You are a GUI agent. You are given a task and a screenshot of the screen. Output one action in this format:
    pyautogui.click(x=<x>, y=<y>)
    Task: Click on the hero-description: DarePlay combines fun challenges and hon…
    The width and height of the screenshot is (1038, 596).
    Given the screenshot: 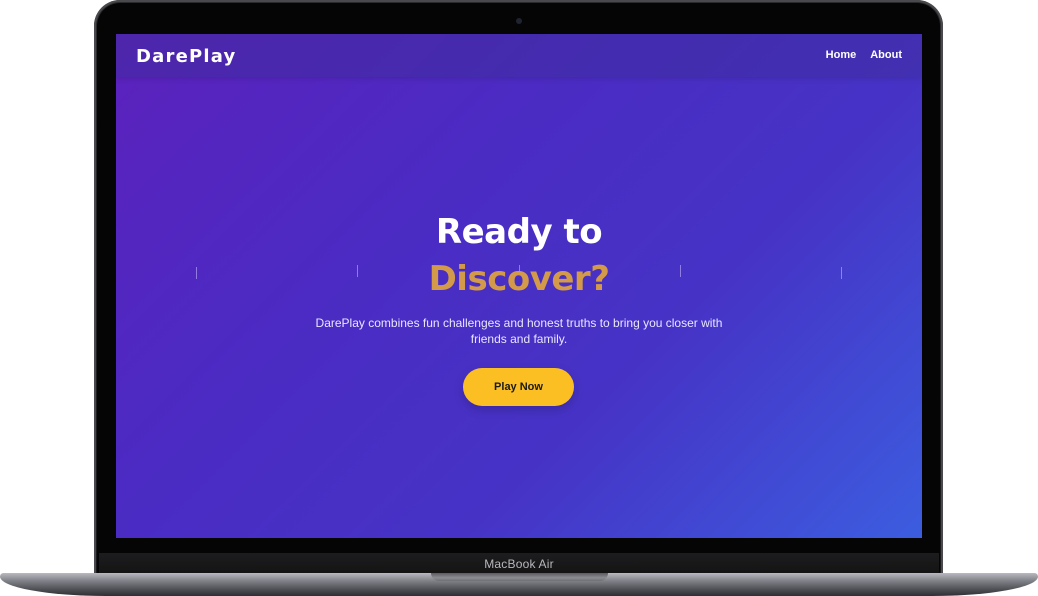 What is the action you would take?
    pyautogui.click(x=519, y=331)
    